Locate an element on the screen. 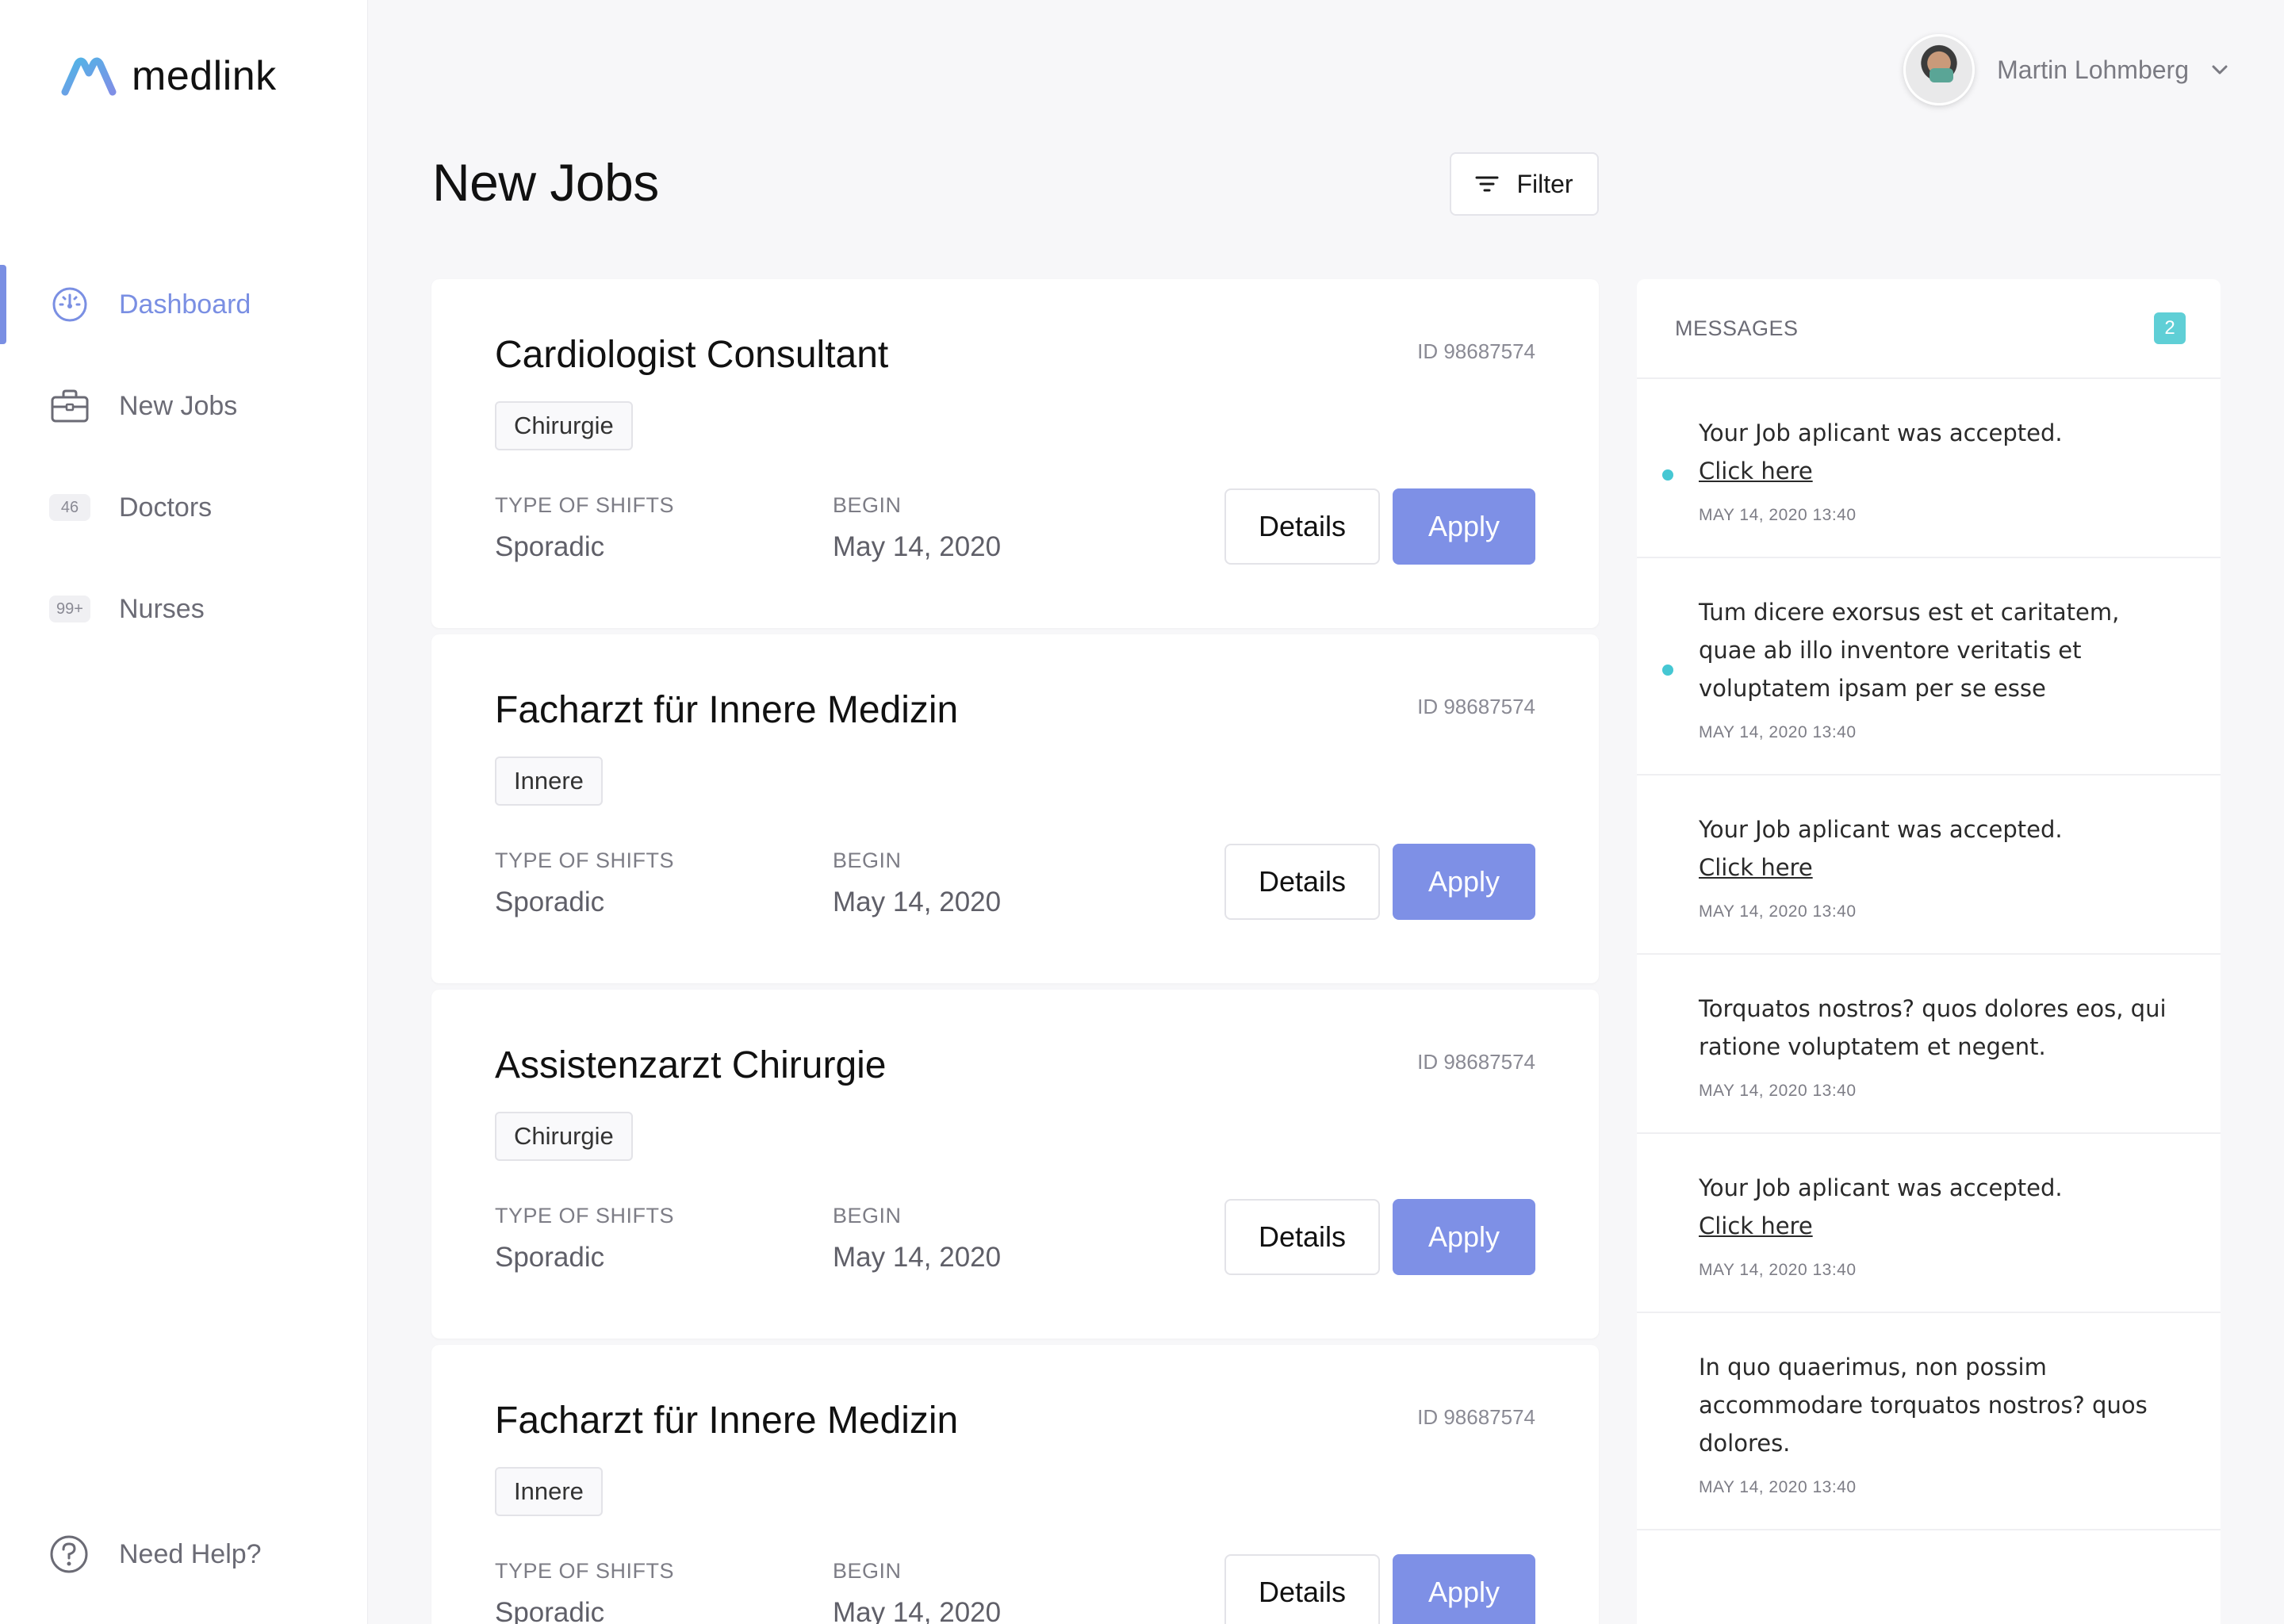 The width and height of the screenshot is (2284, 1624). gauge-icon is located at coordinates (69, 304).